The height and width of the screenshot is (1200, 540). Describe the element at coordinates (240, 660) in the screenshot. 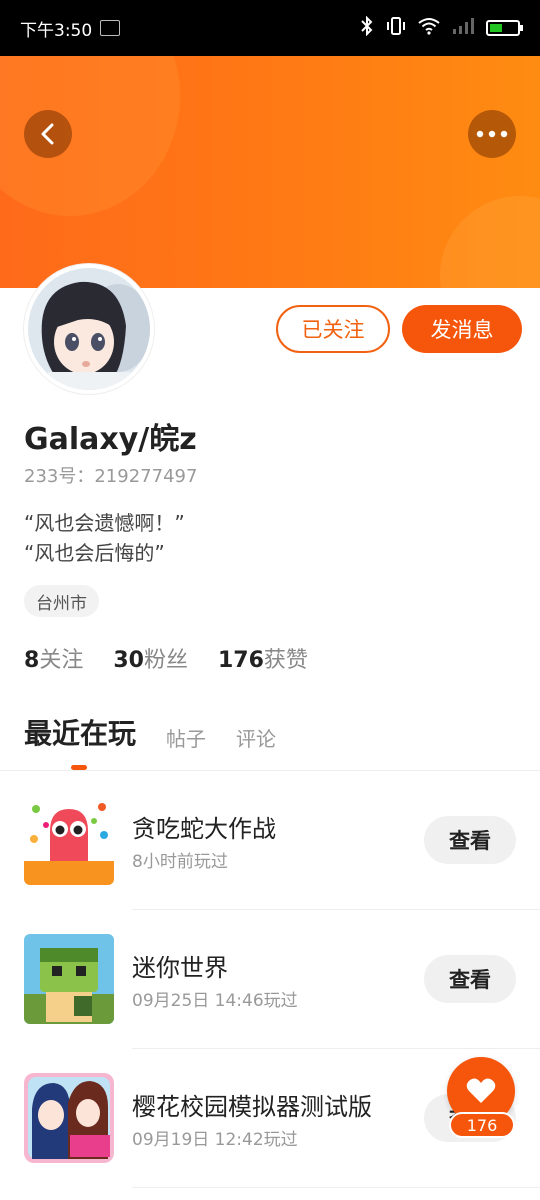

I see `stat-number: 176` at that location.